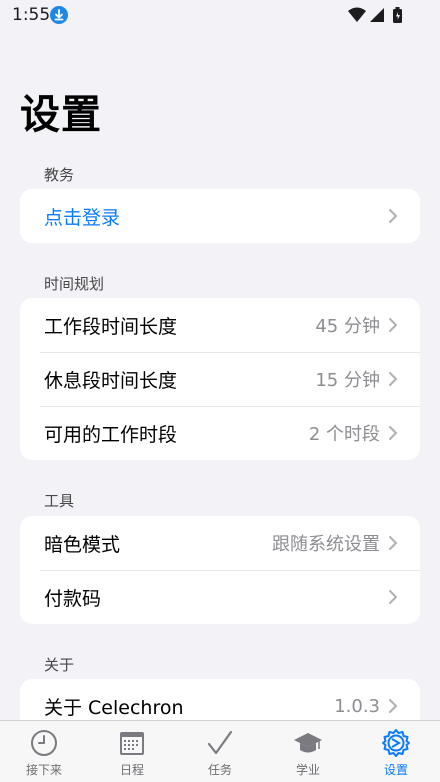  Describe the element at coordinates (59, 15) in the screenshot. I see `download-notification-icon` at that location.